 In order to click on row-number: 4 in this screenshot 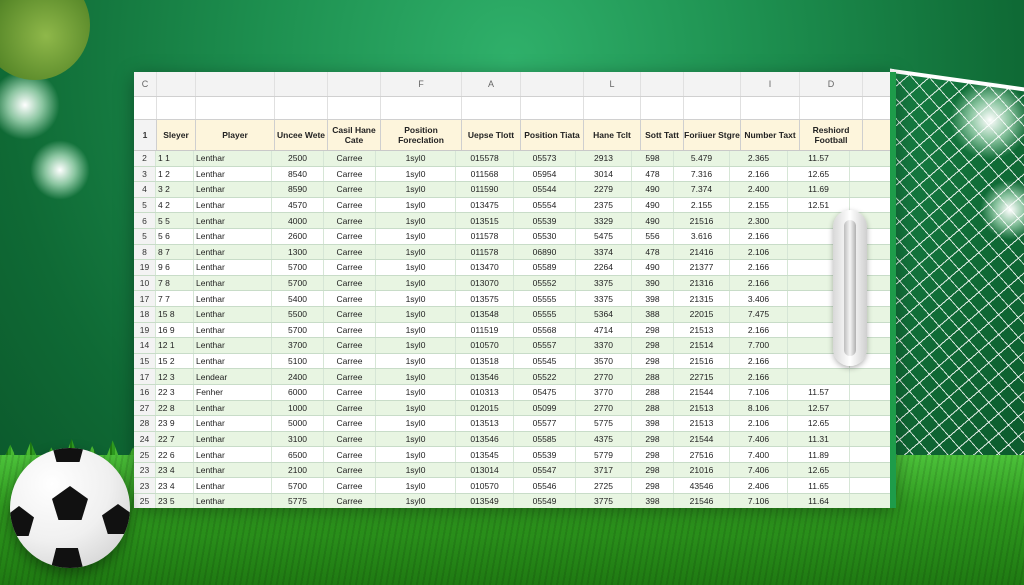, I will do `click(145, 189)`.